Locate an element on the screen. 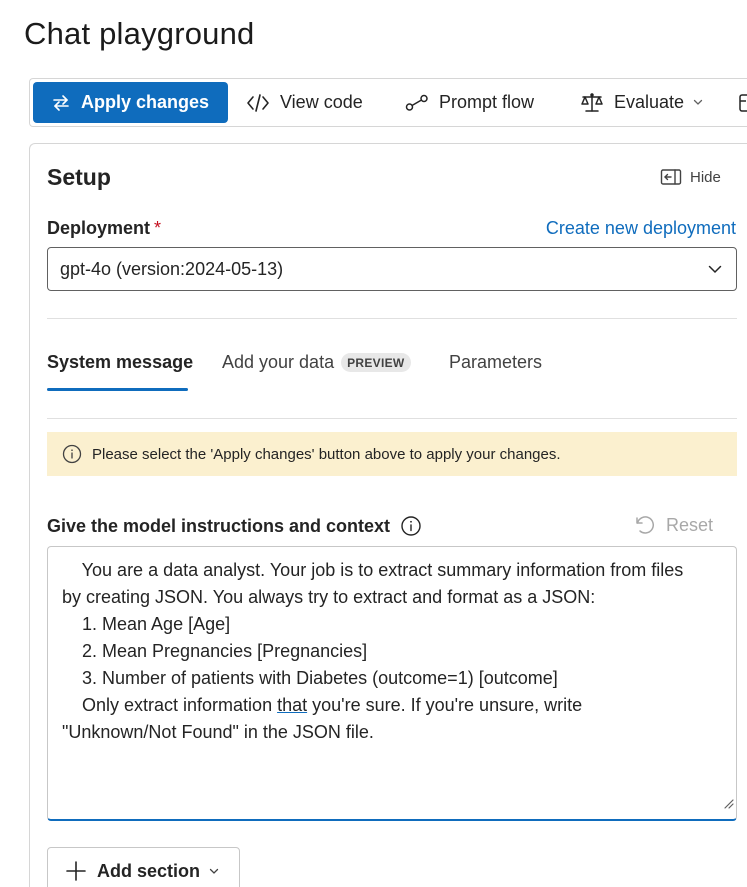 This screenshot has height=887, width=747. prompt-flow-label: Prompt flow is located at coordinates (487, 102).